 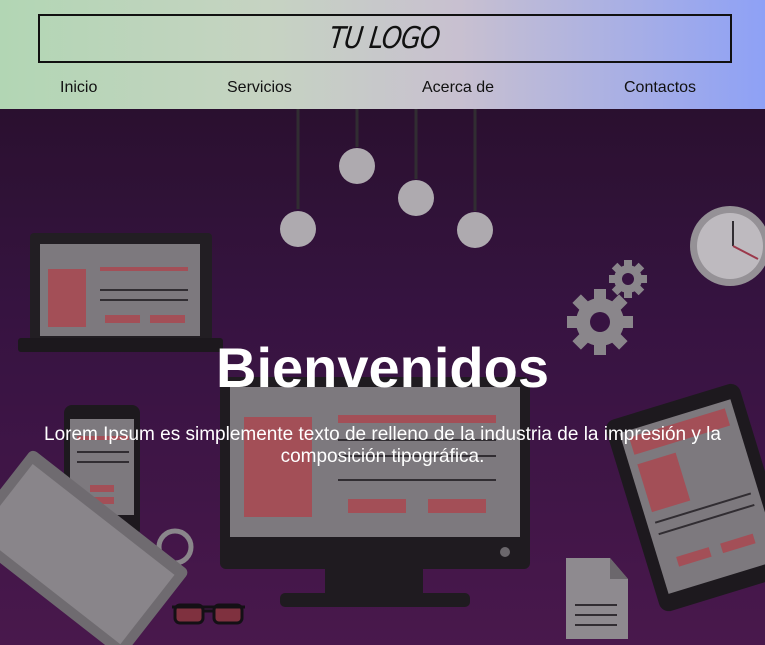 I want to click on main-nav: Inicio Servicios Acerca de Contactos, so click(x=382, y=89).